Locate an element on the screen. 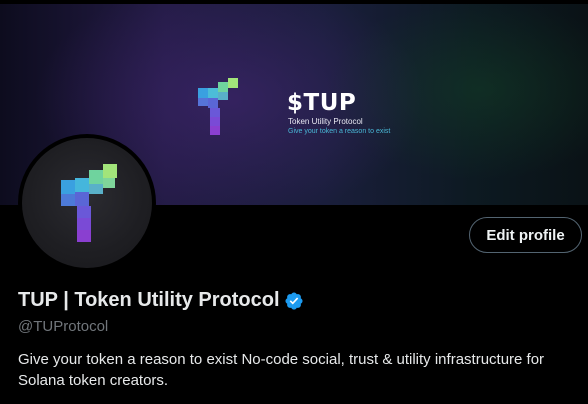 This screenshot has height=404, width=588. avatar-image is located at coordinates (87, 203).